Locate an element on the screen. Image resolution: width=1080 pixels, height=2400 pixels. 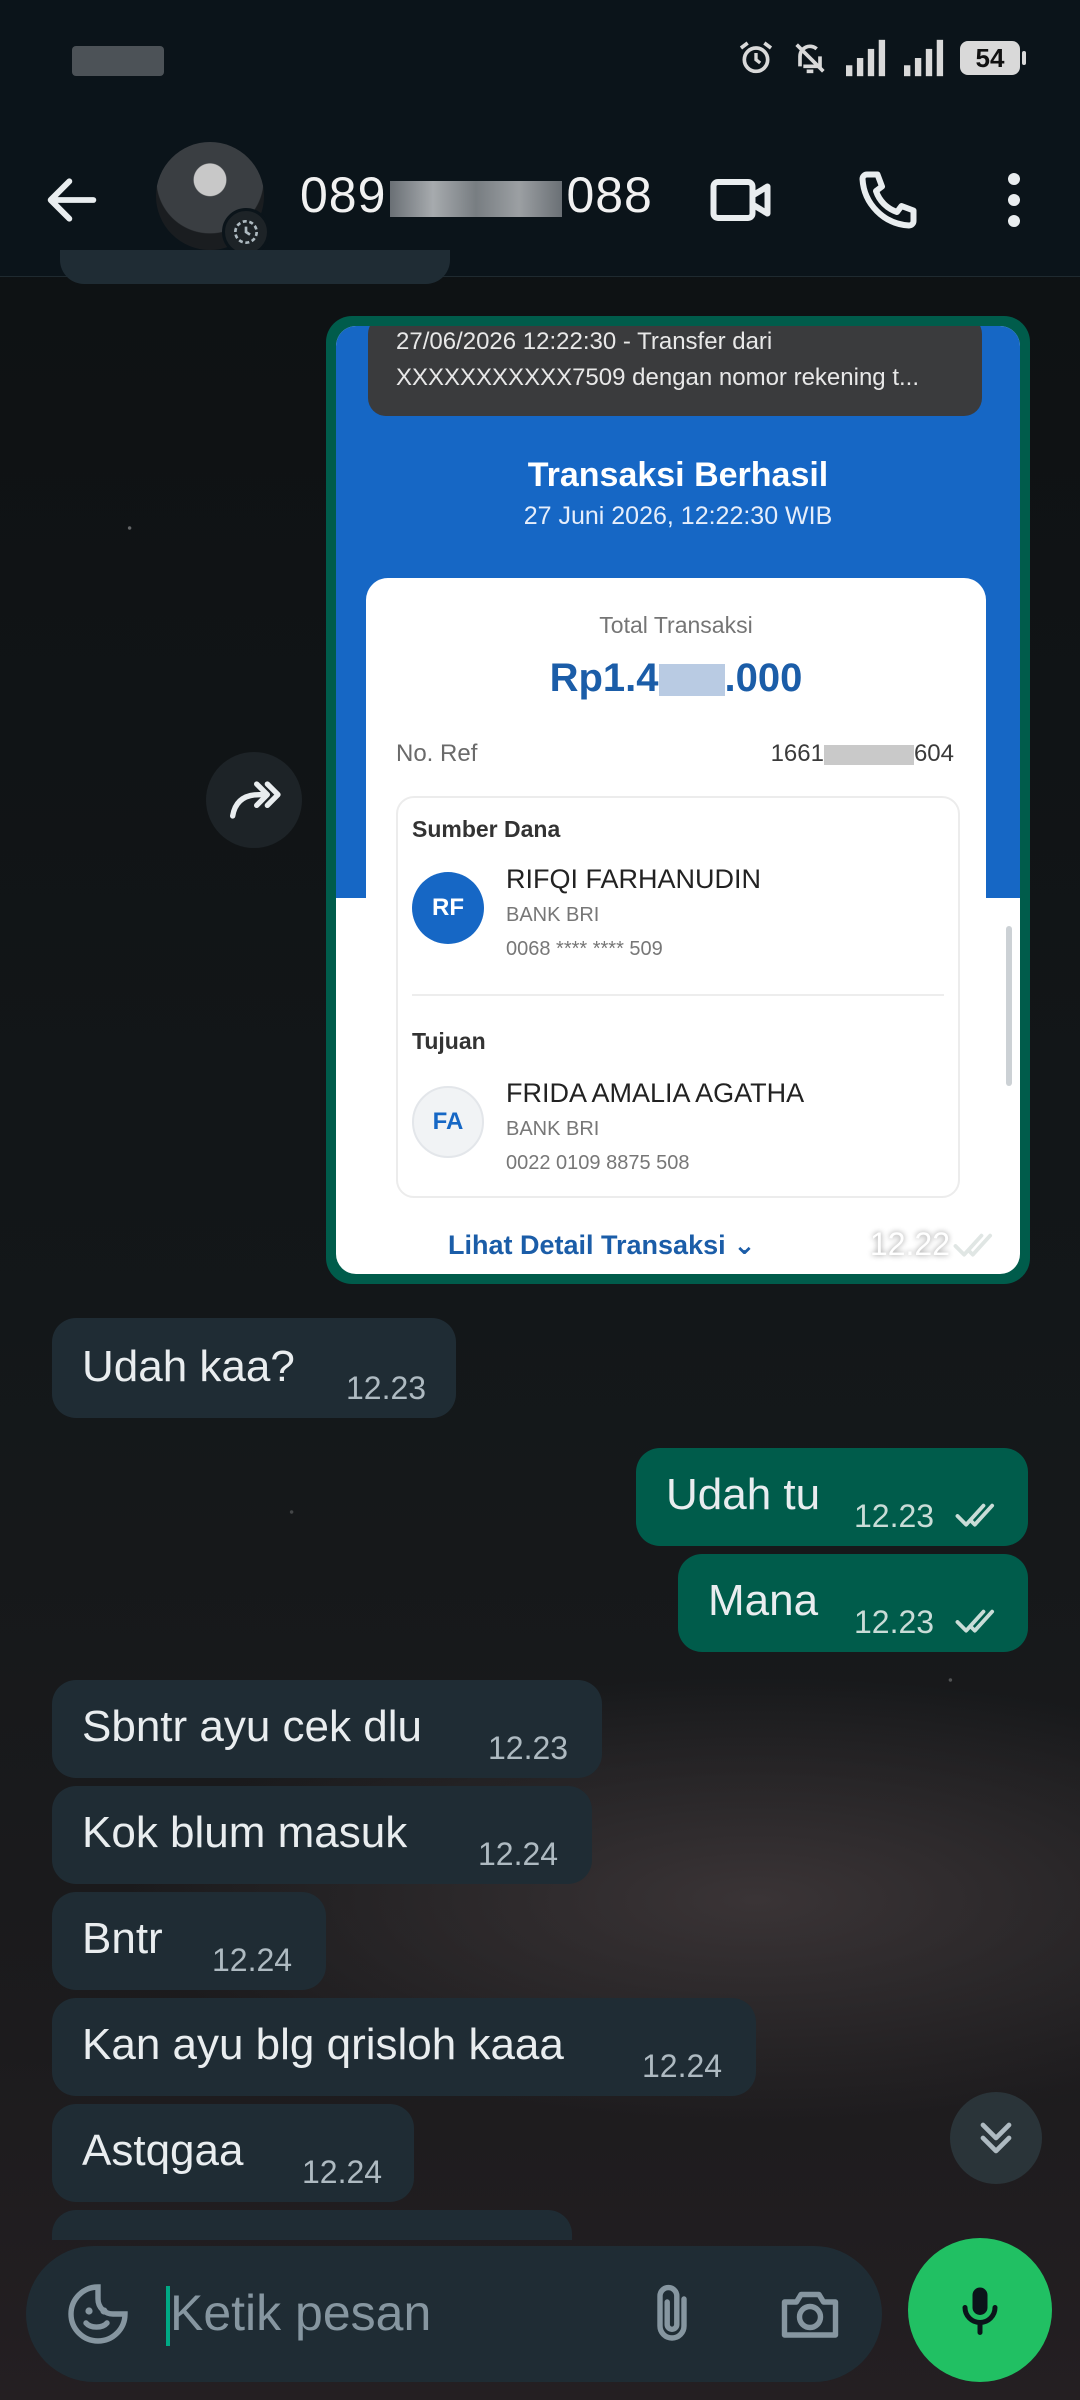
message-bubble-7: Kan ayu blg qrisloh kaaa 12.24 is located at coordinates (404, 2047).